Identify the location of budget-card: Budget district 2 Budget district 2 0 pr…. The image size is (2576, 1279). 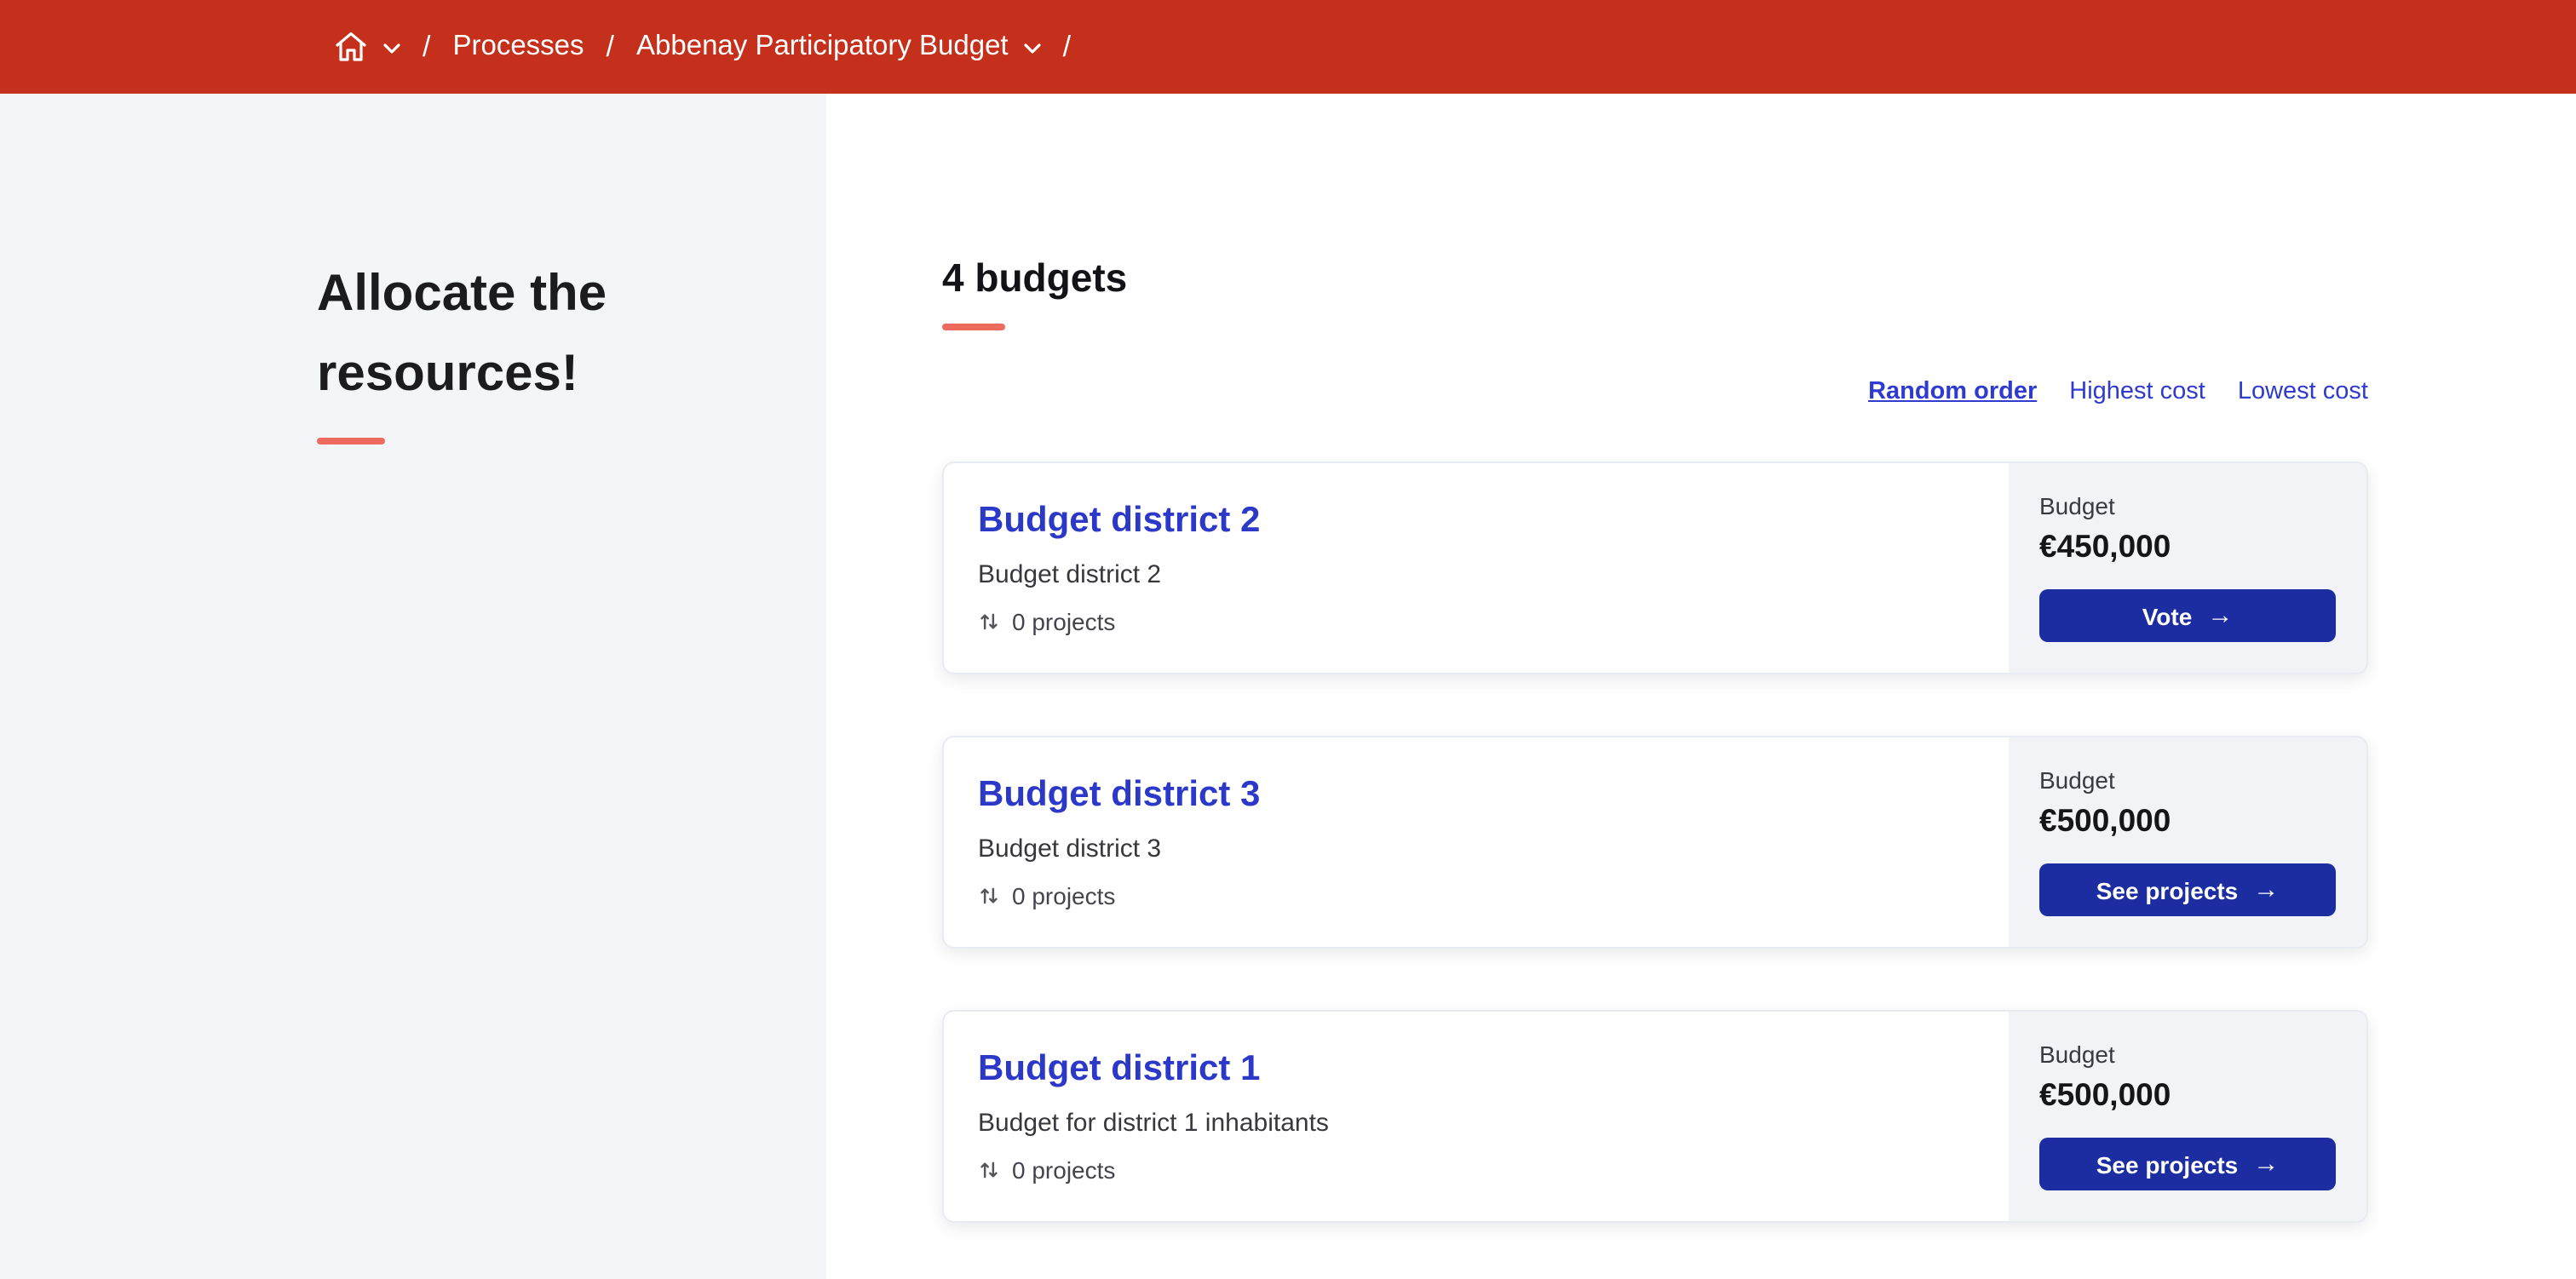
(1655, 568).